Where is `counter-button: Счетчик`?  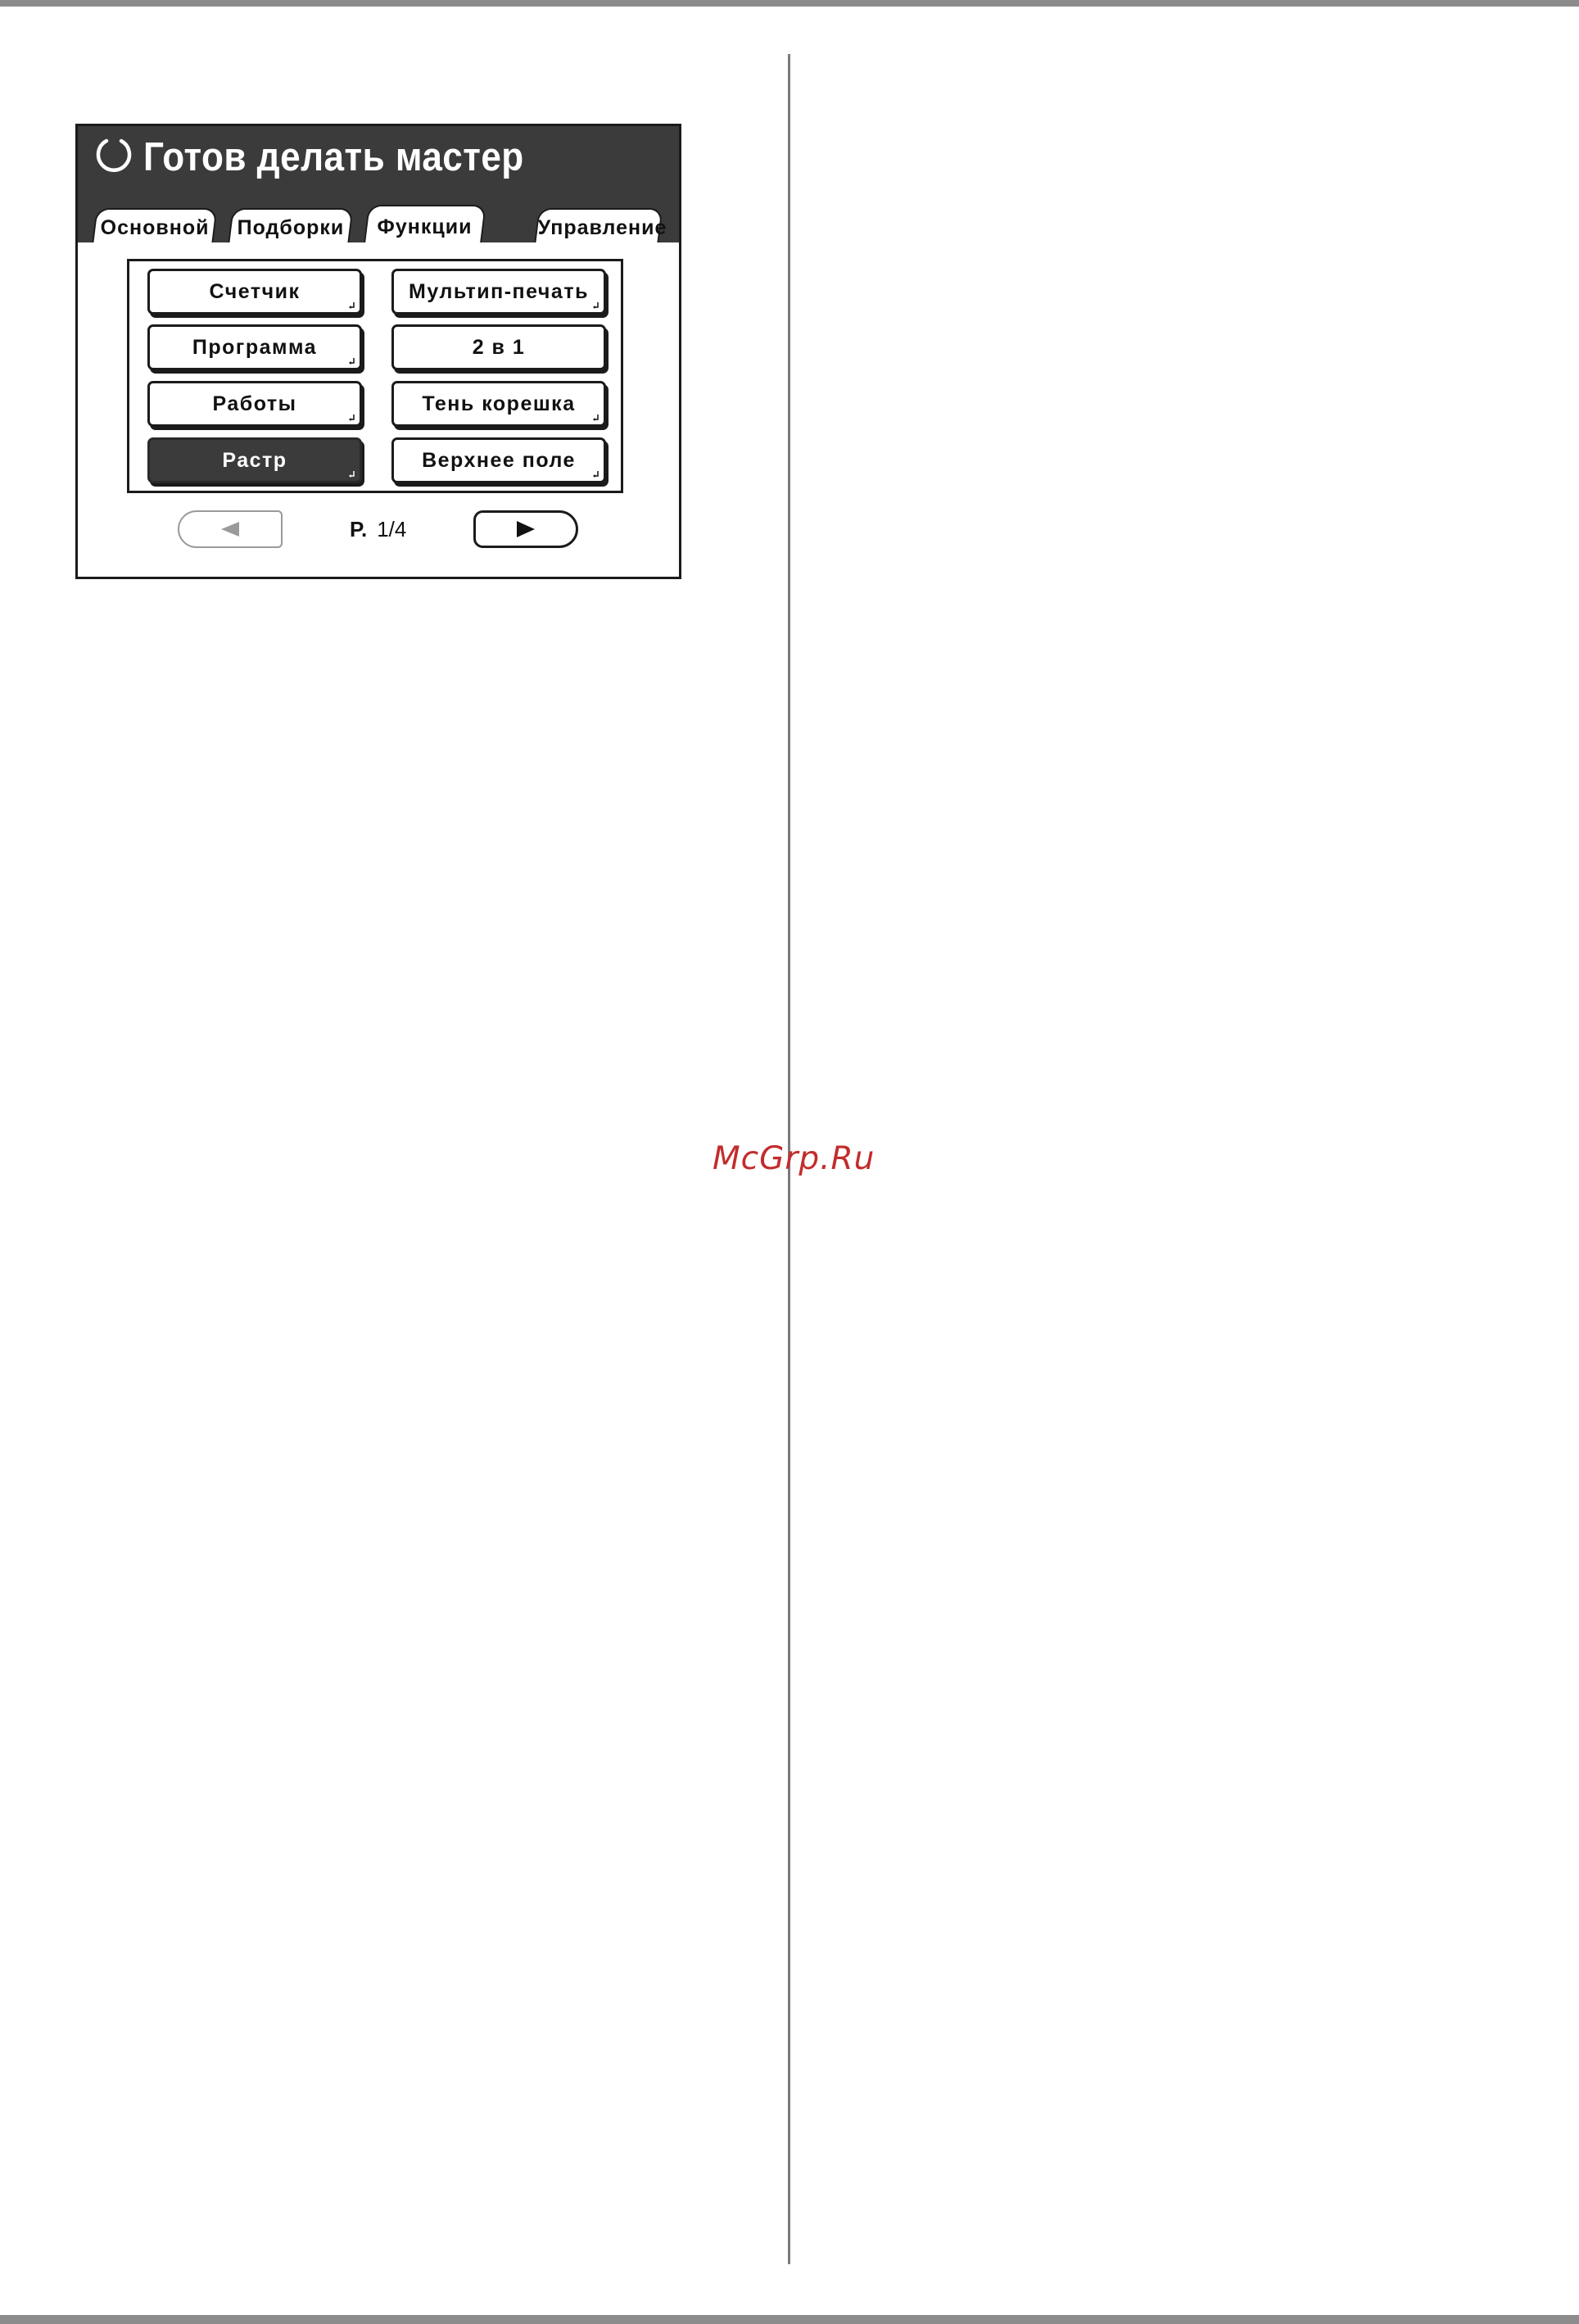
counter-button: Счетчик is located at coordinates (254, 292).